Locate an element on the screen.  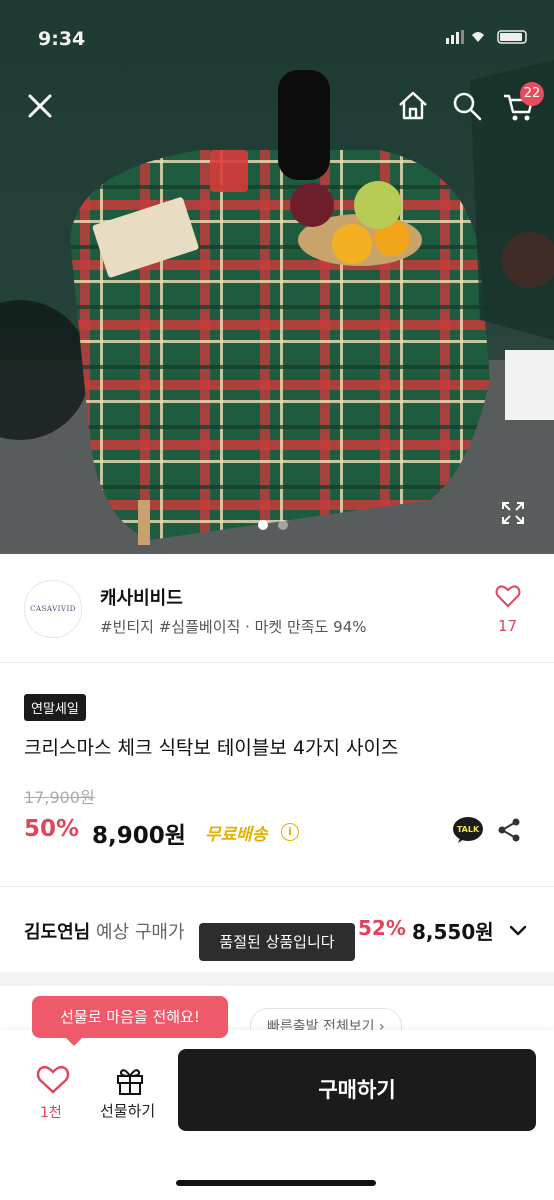
chevron-down-icon is located at coordinates (518, 930).